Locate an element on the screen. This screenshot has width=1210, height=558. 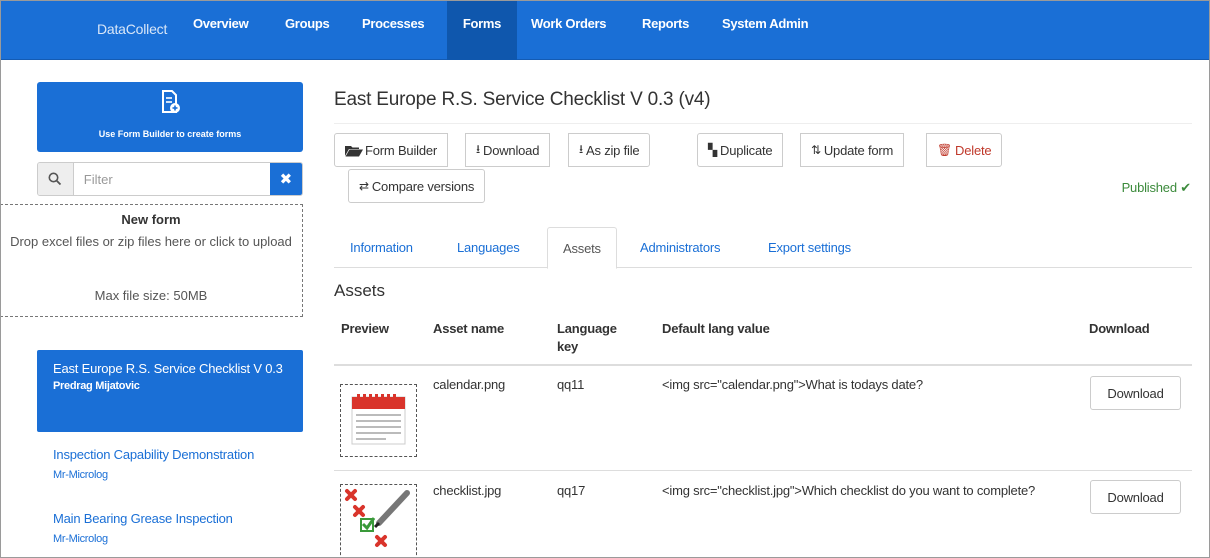
nav-work-orders: Work Orders is located at coordinates (568, 30).